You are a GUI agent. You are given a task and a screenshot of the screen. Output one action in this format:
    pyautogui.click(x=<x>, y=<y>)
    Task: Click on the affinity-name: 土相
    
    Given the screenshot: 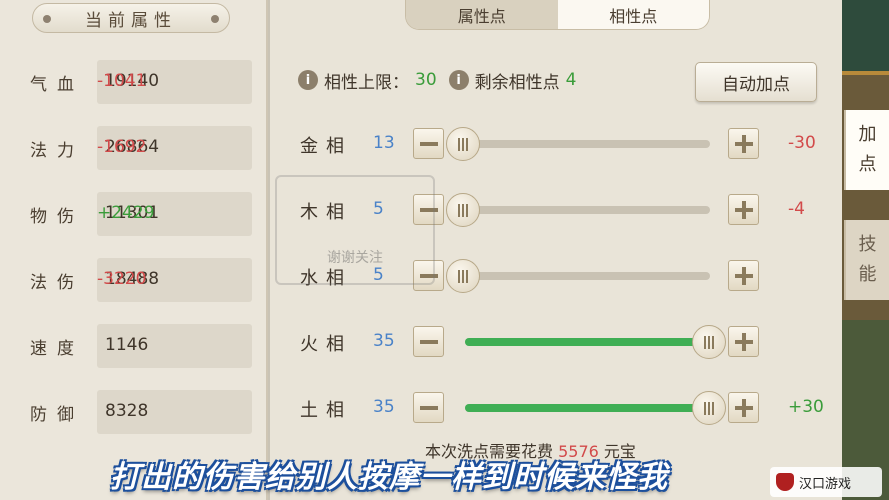 What is the action you would take?
    pyautogui.click(x=326, y=410)
    